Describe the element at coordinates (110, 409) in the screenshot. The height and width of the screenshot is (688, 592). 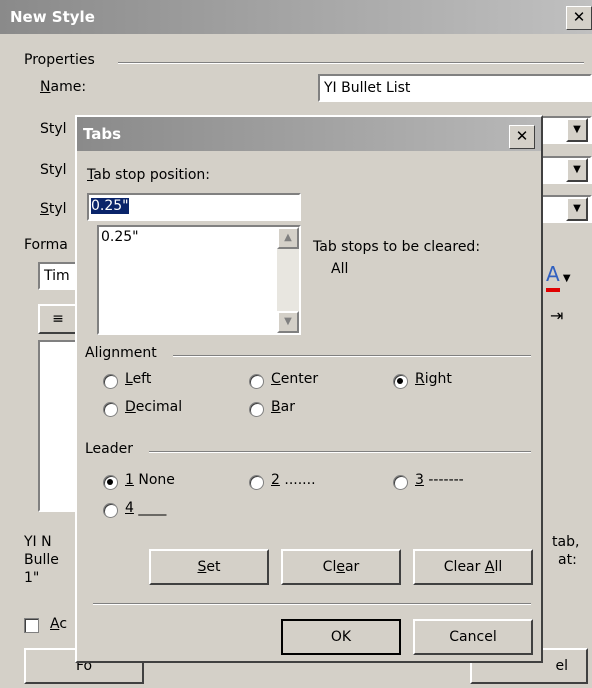
I see `align-decimal-radio` at that location.